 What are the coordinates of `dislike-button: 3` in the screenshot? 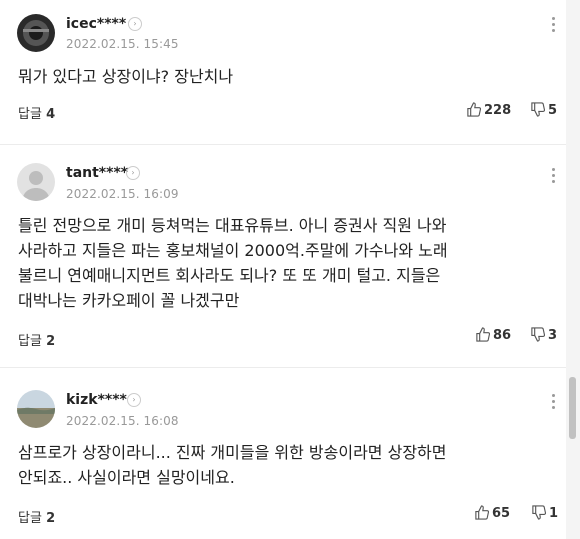 It's located at (543, 335).